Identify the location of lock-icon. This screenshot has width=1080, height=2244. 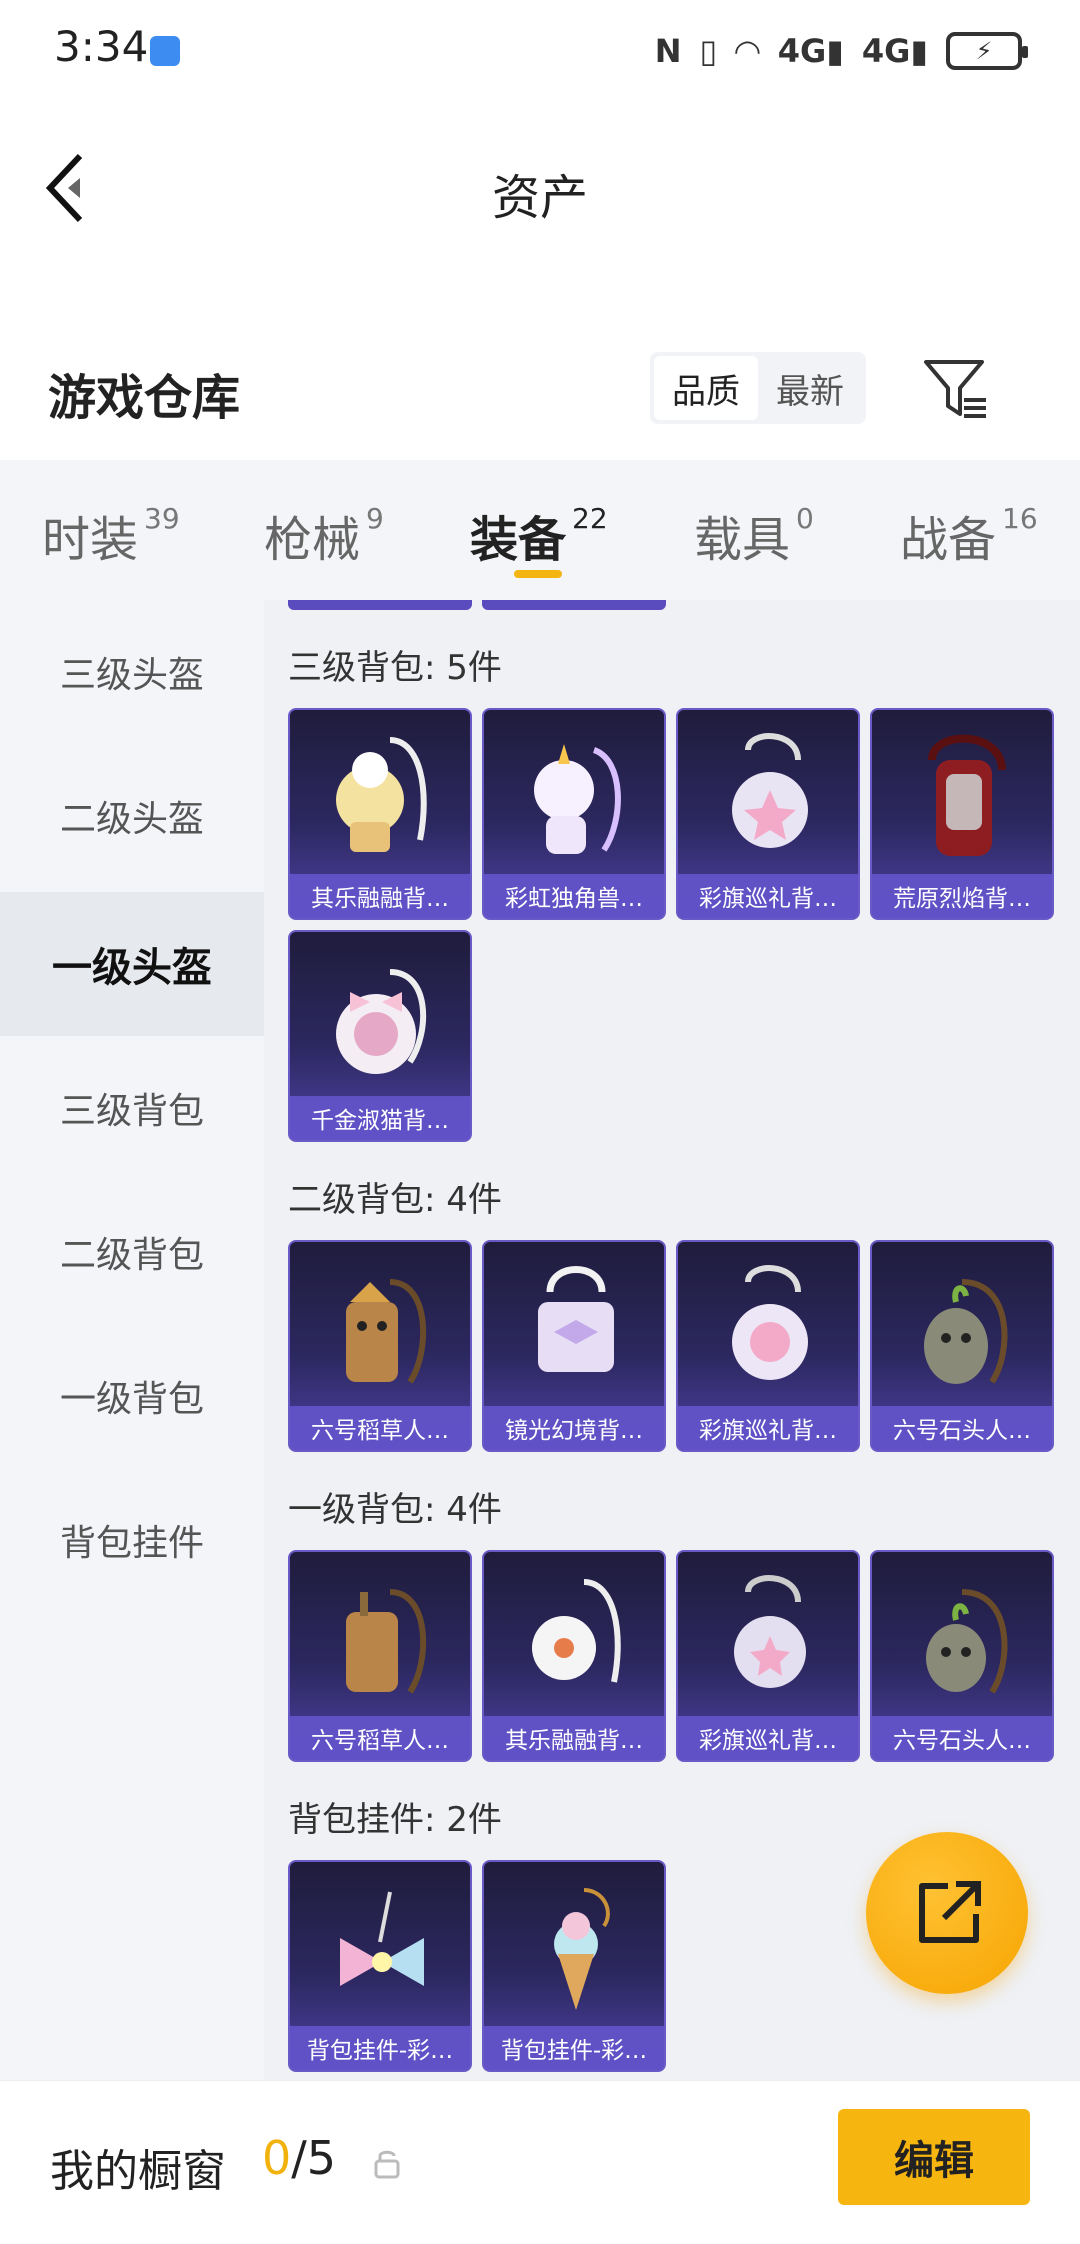
(387, 2164).